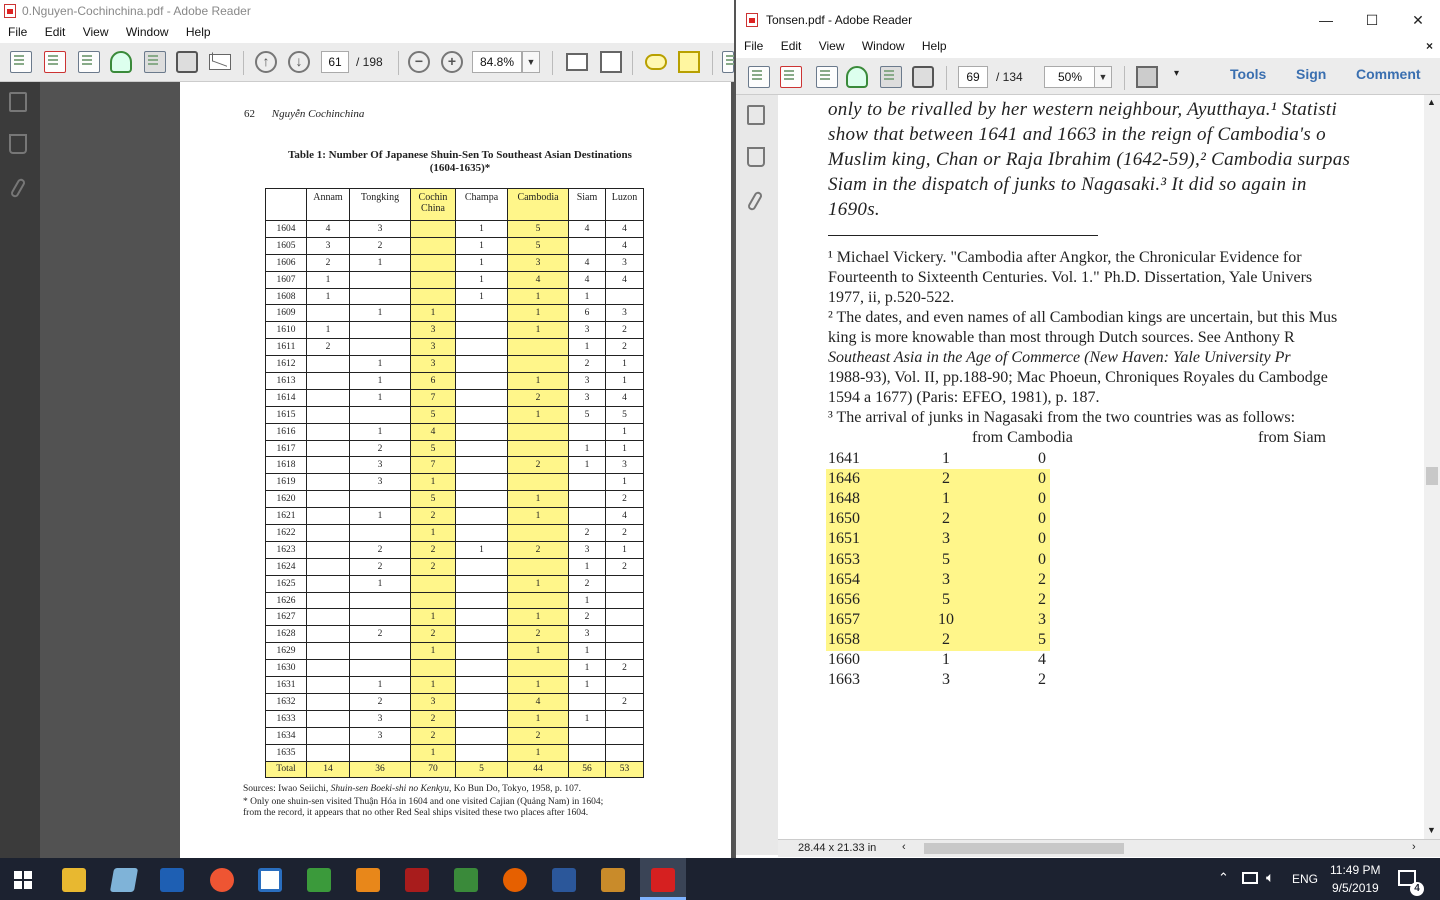 This screenshot has width=1440, height=900. Describe the element at coordinates (1418, 20) in the screenshot. I see `close-icon: ✕` at that location.